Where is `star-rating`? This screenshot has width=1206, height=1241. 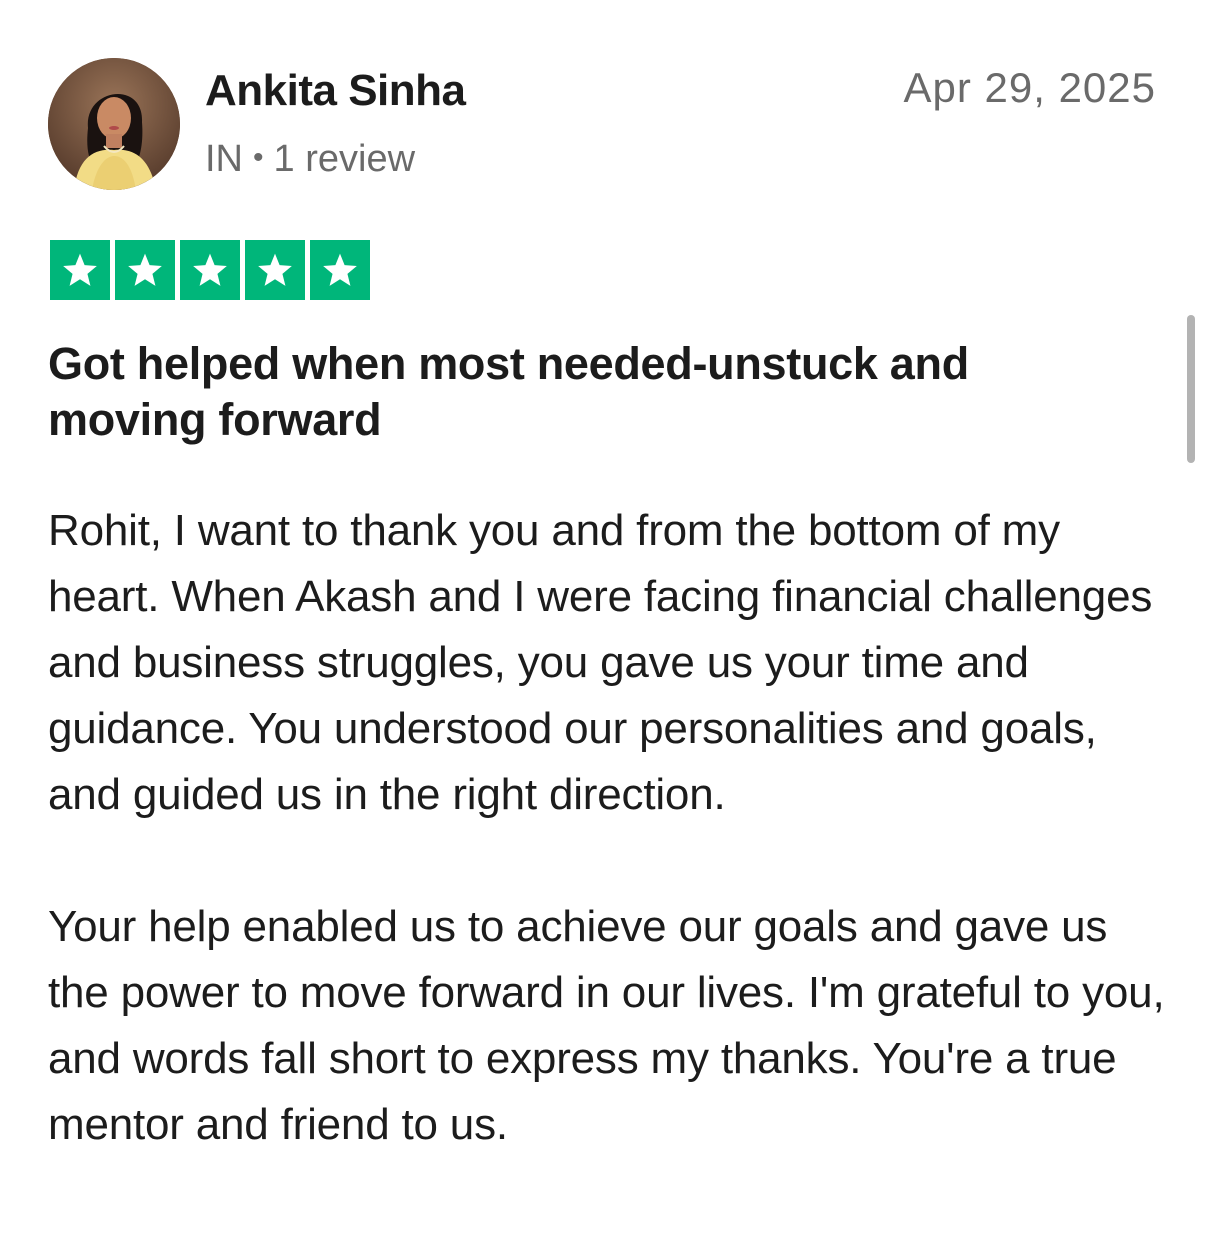 star-rating is located at coordinates (210, 270).